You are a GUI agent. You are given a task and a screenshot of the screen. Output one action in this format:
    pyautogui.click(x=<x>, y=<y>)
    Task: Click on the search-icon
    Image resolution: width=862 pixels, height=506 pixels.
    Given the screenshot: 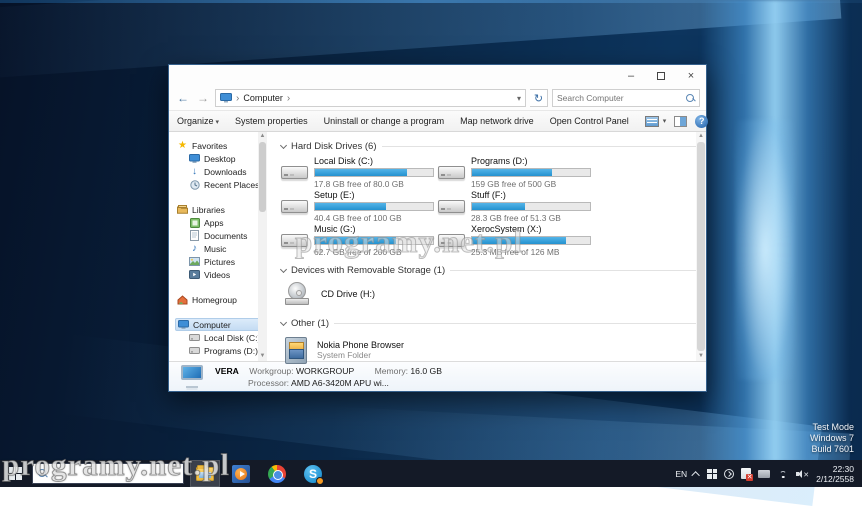 What is the action you would take?
    pyautogui.click(x=690, y=98)
    